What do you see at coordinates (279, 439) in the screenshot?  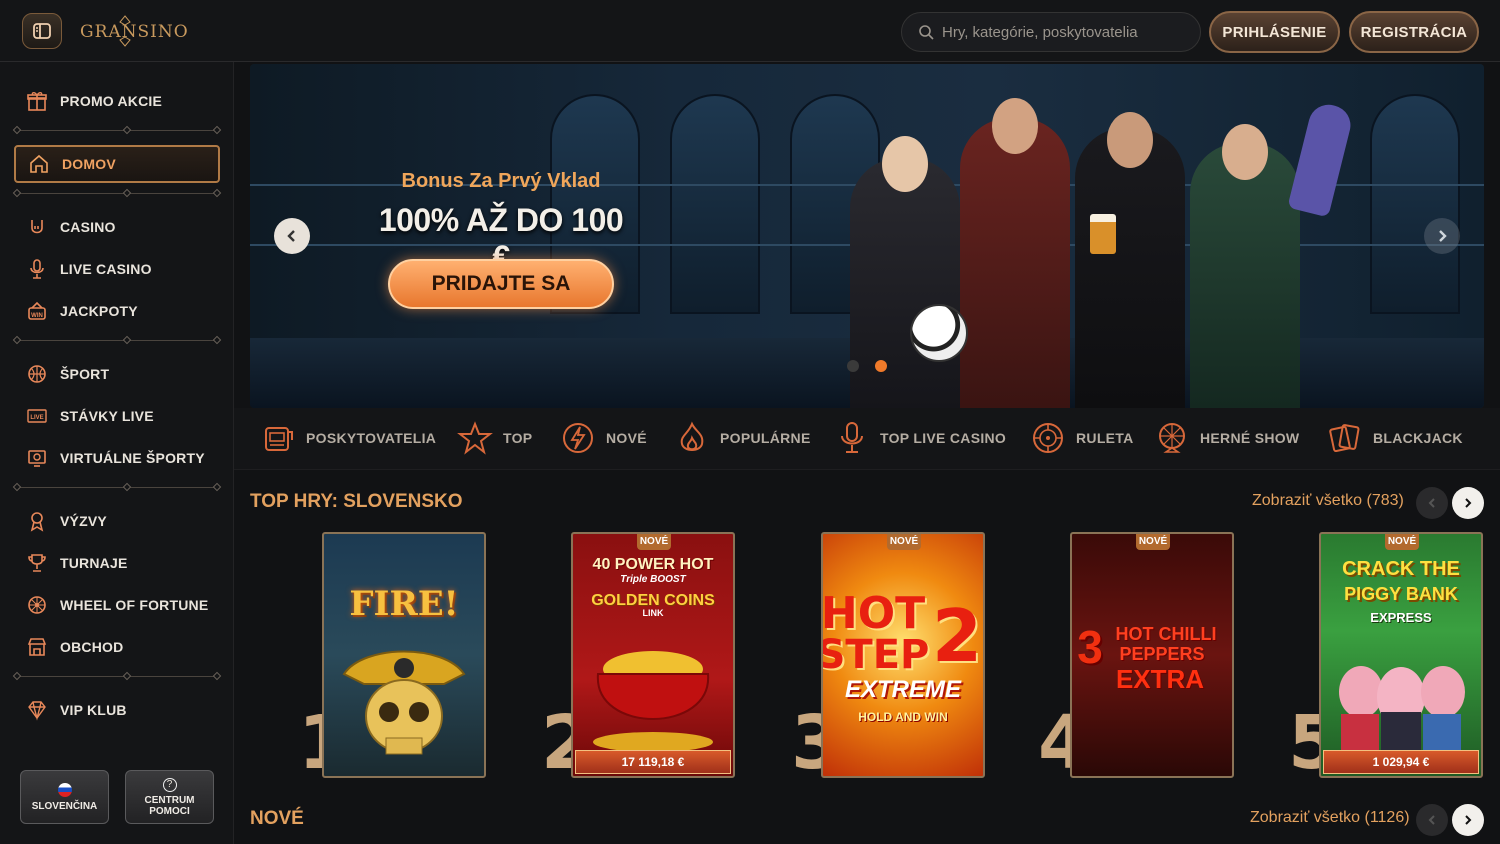 I see `slot-machine-icon` at bounding box center [279, 439].